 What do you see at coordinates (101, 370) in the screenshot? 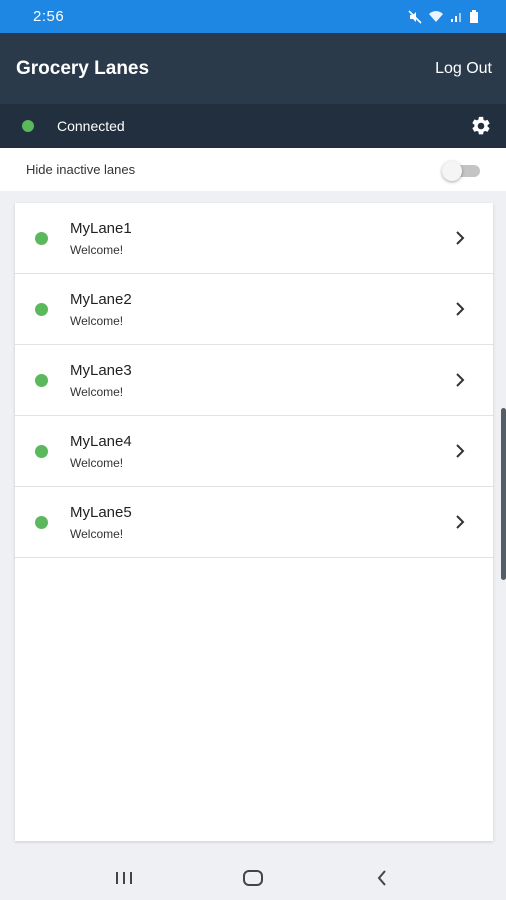
I see `lane-name: MyLane3` at bounding box center [101, 370].